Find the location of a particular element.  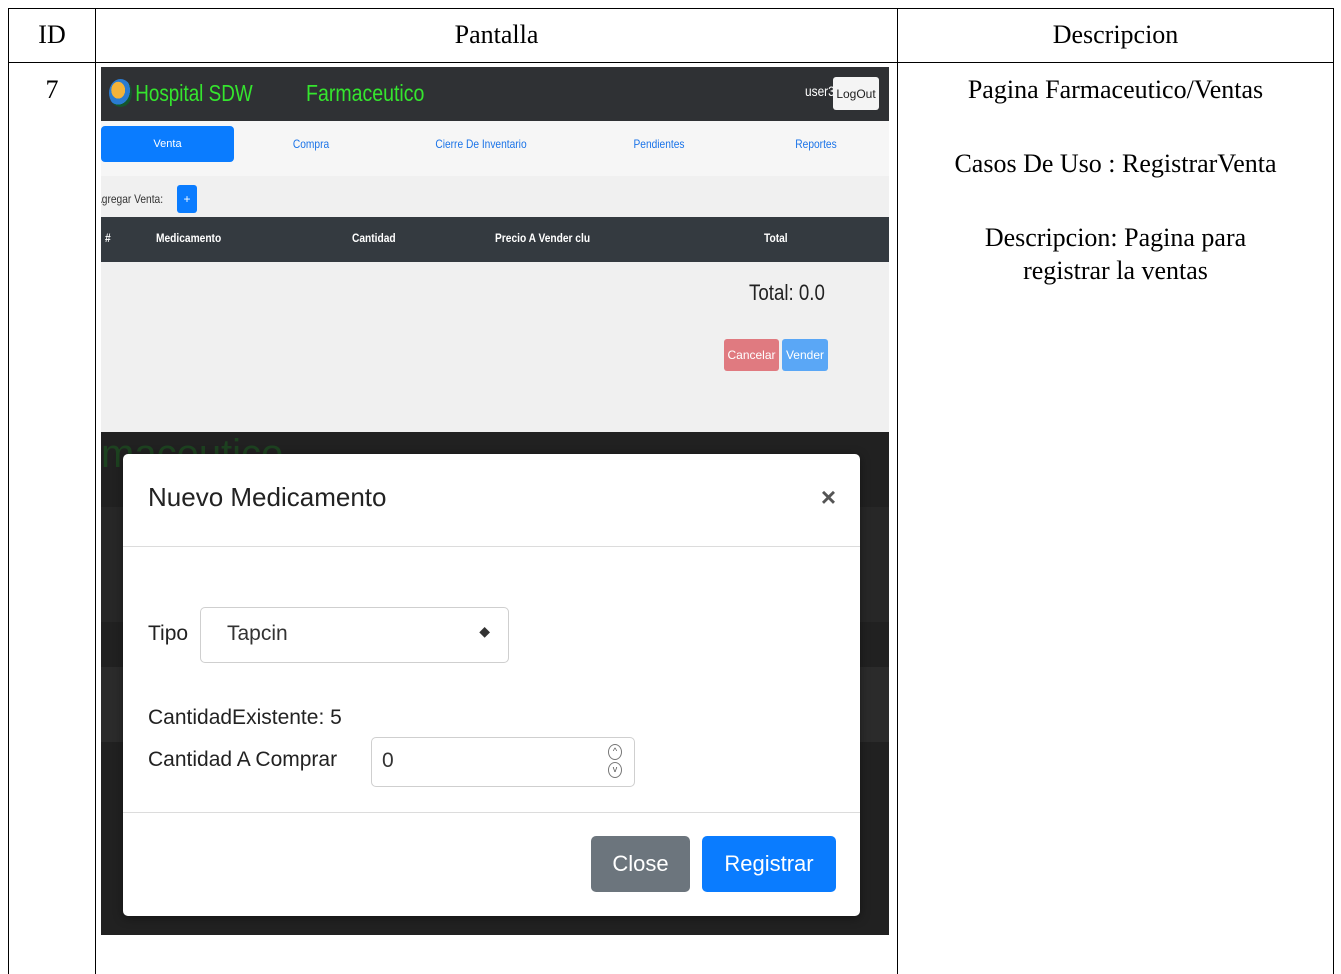

add-sale-label: Agregar Venta: is located at coordinates (132, 199).